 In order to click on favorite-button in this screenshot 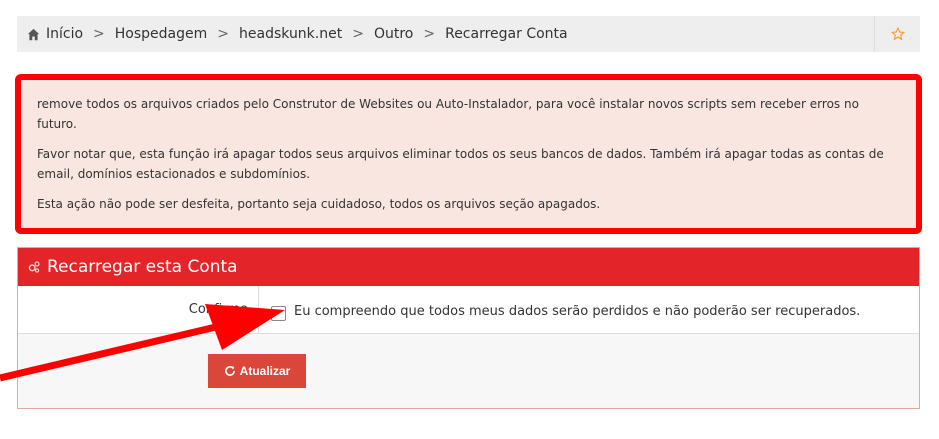, I will do `click(897, 34)`.